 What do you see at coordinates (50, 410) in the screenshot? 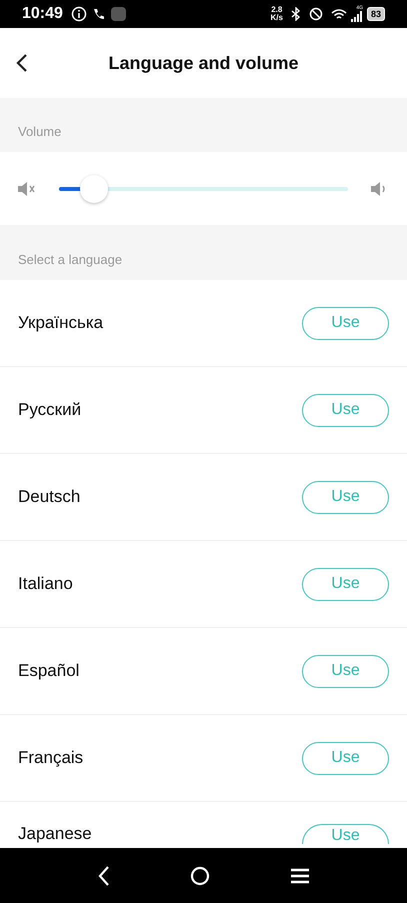
I see `language-name: Русский` at bounding box center [50, 410].